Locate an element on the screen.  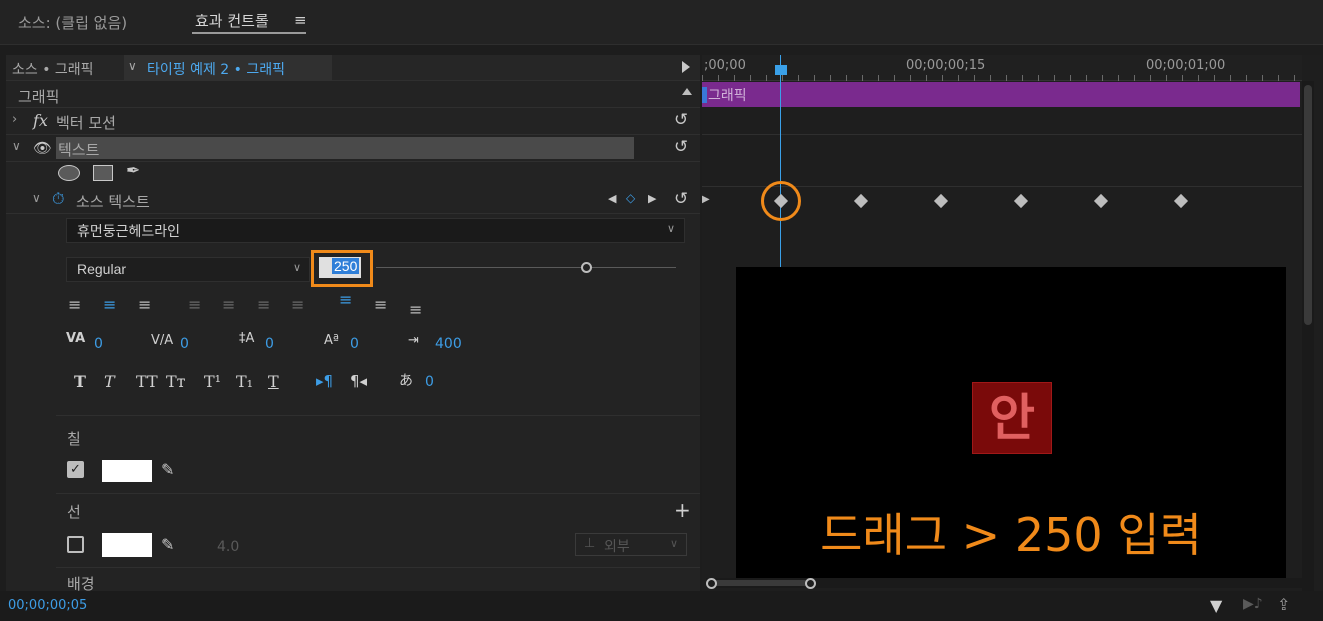
stroke-position-dropdown: ⊥ 외부 ∨ is located at coordinates (631, 544).